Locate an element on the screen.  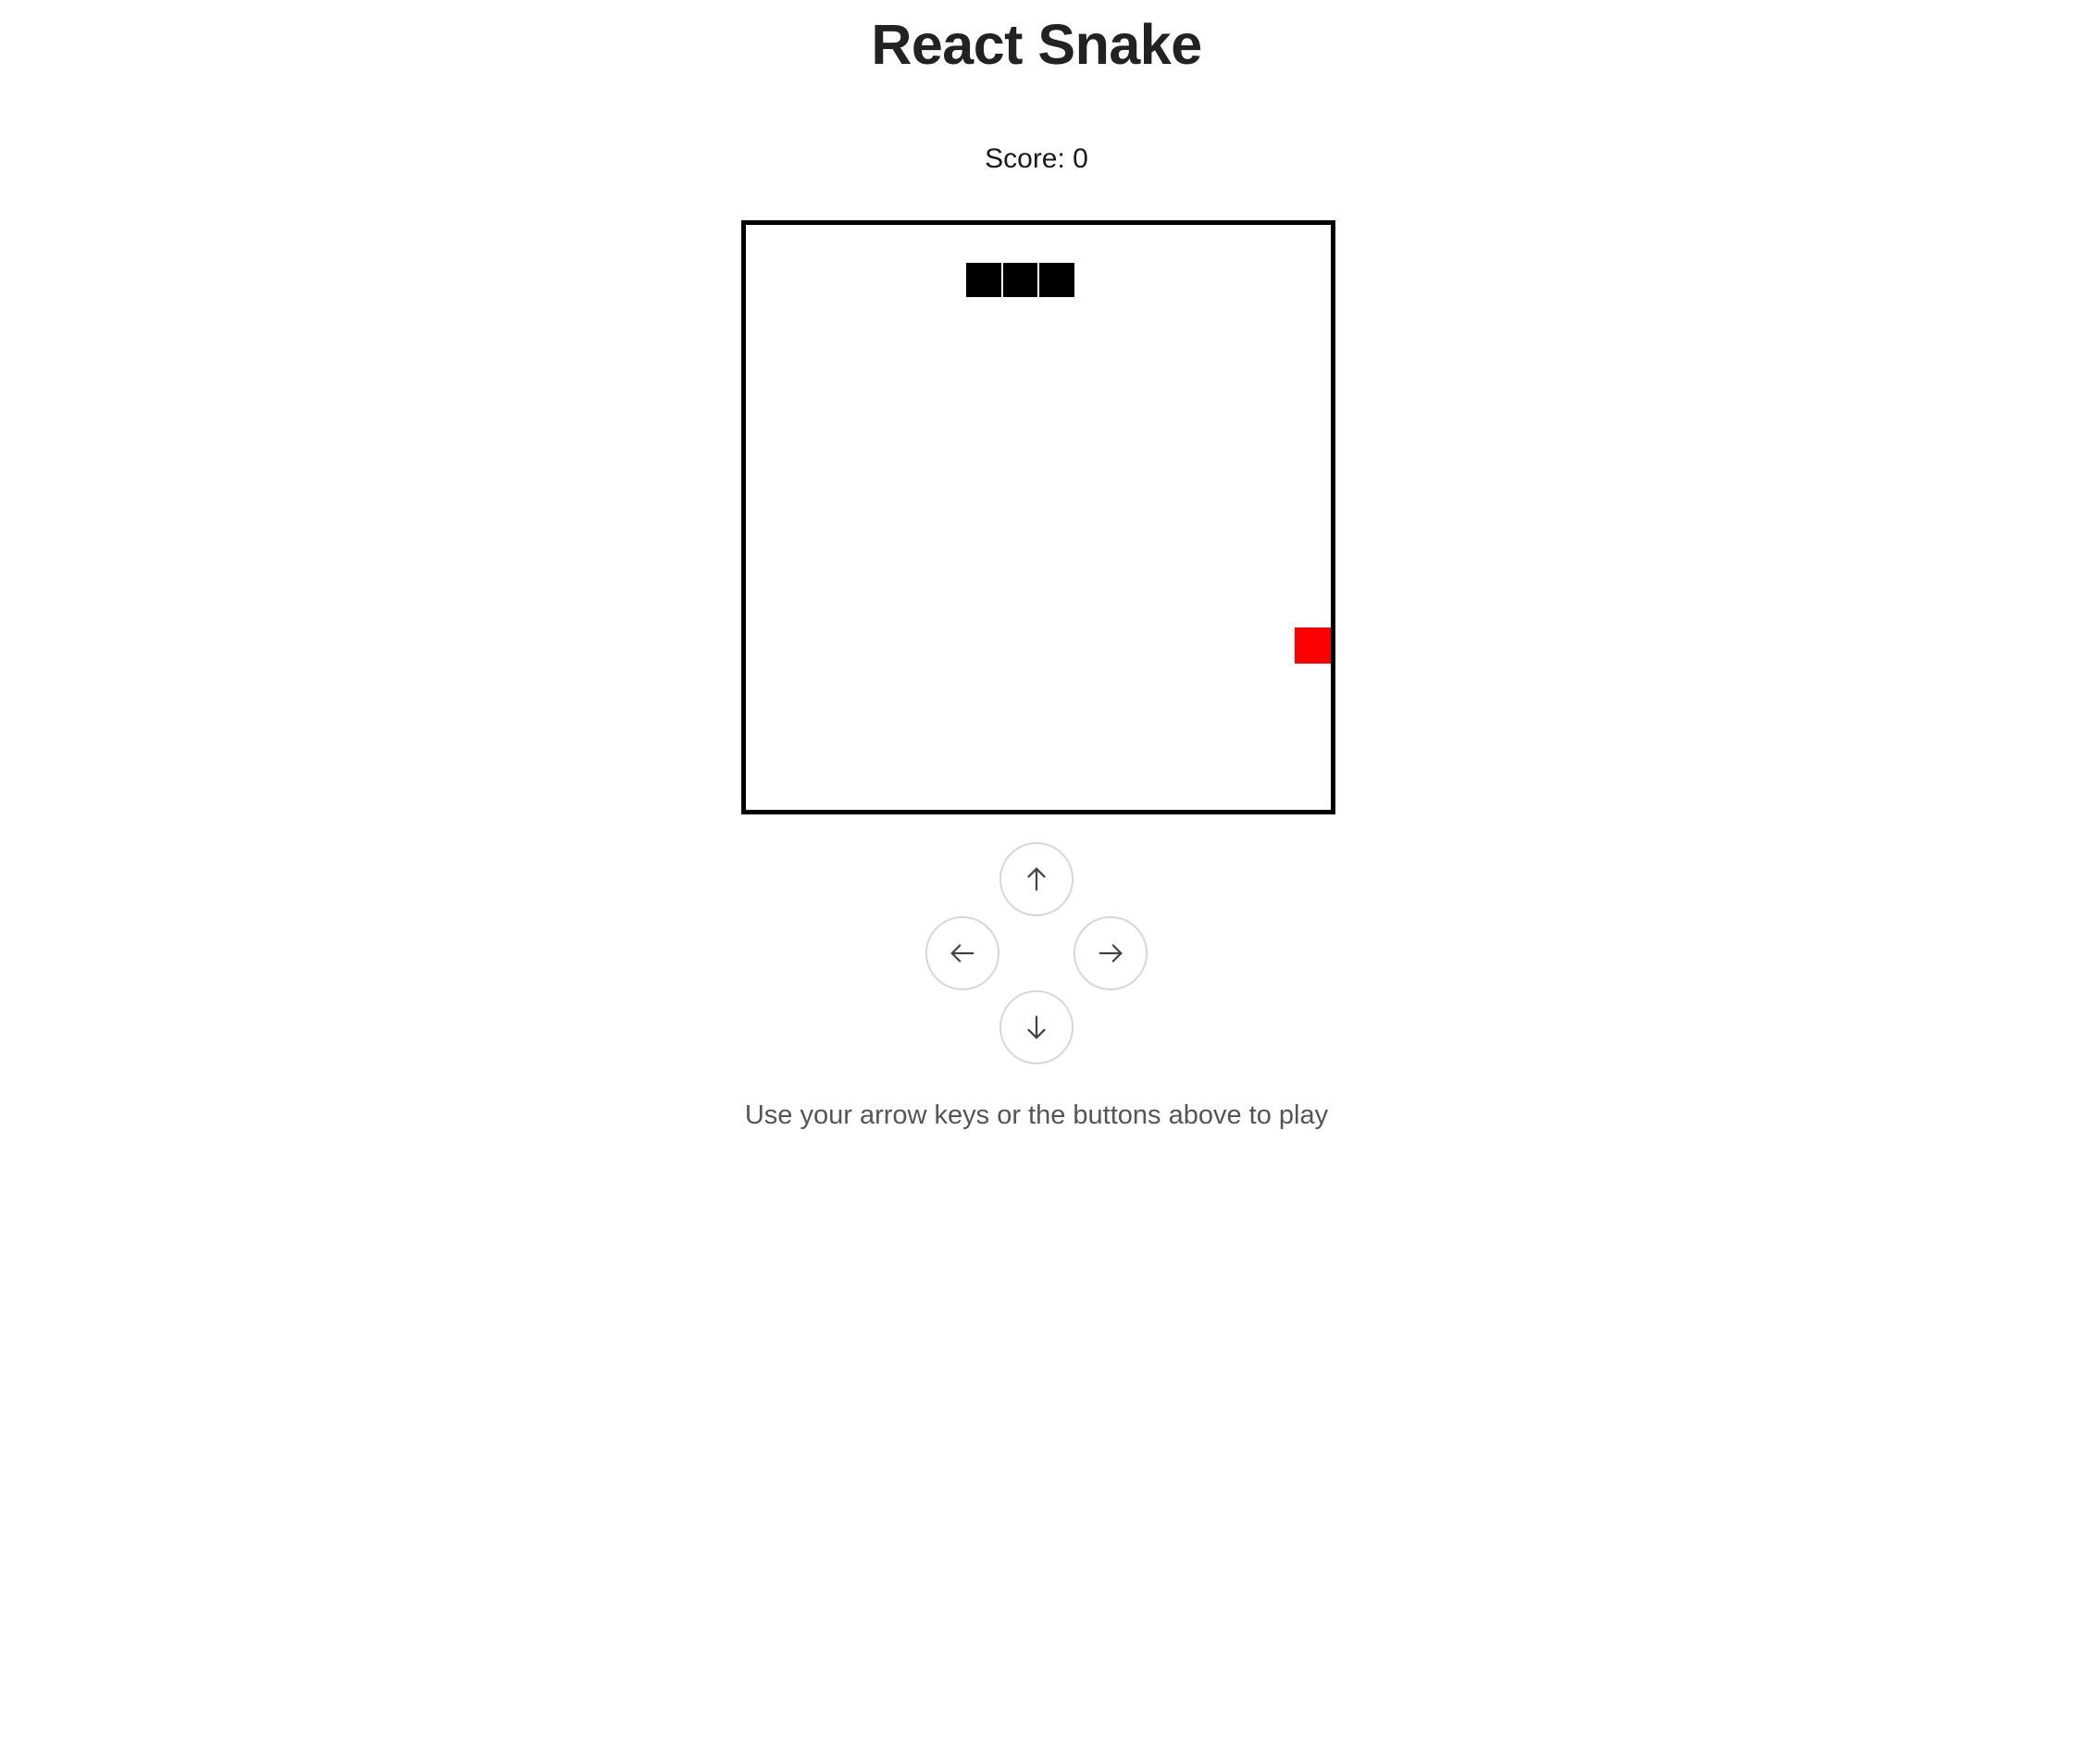
down-button is located at coordinates (1036, 1027).